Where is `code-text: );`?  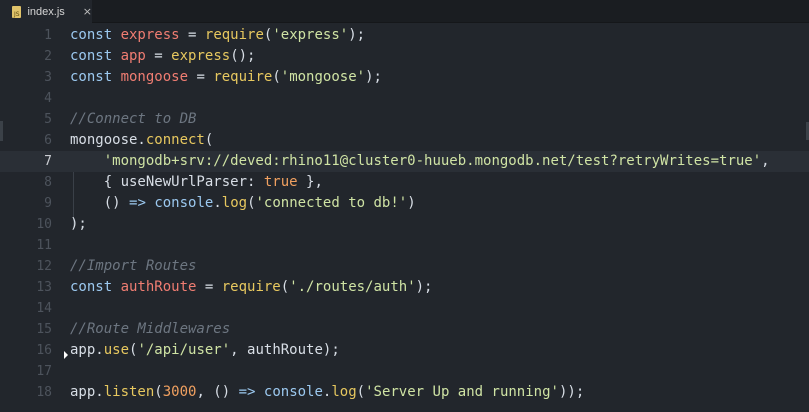 code-text: ); is located at coordinates (78, 224).